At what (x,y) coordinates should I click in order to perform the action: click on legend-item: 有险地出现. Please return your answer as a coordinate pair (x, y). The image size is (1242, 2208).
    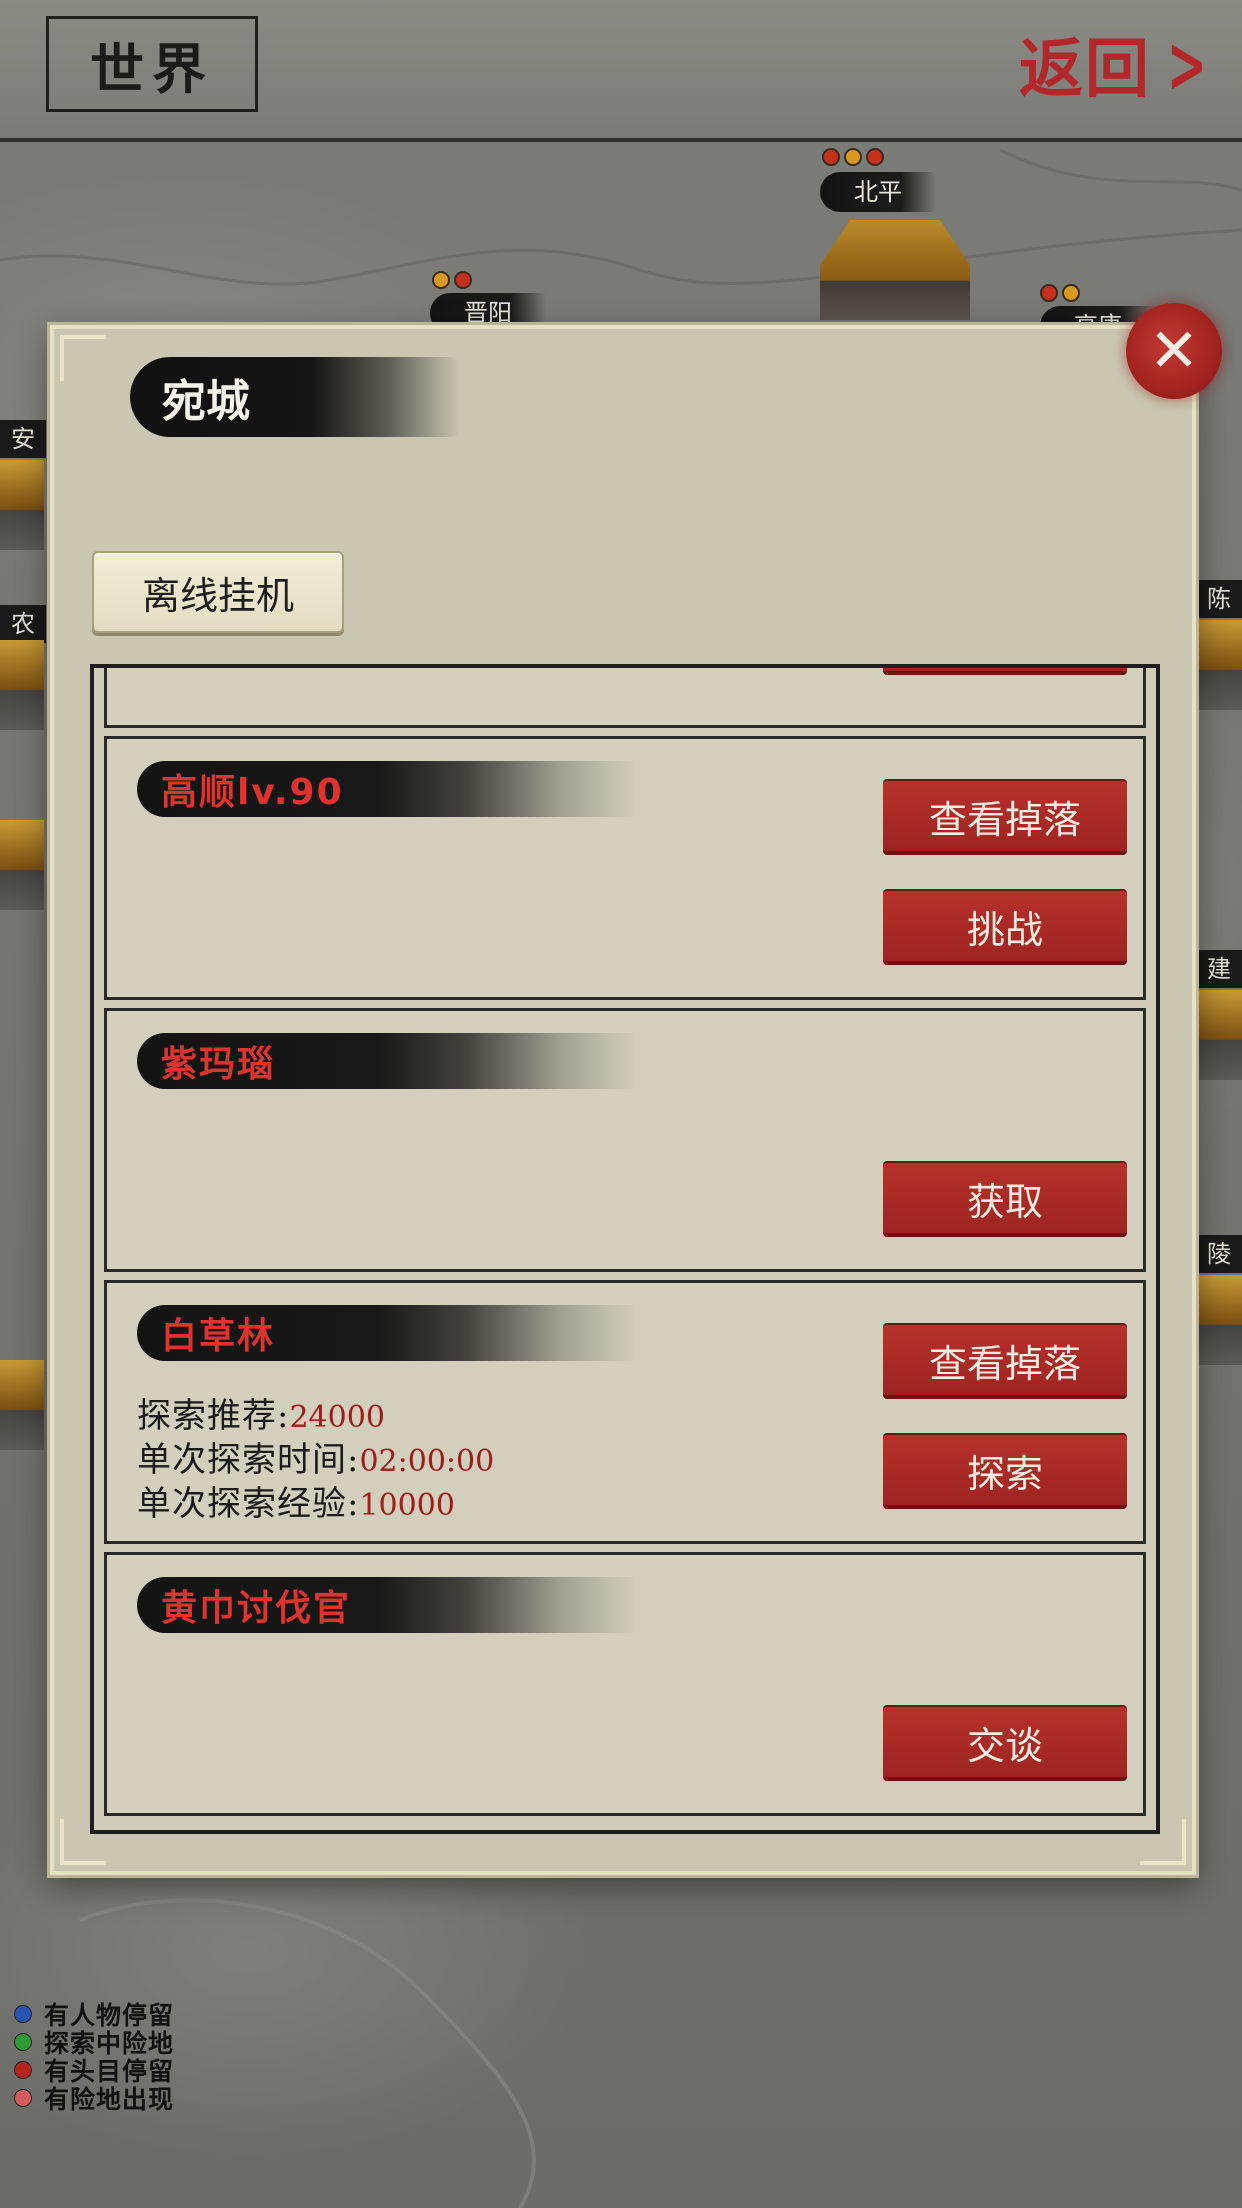
    Looking at the image, I should click on (94, 2099).